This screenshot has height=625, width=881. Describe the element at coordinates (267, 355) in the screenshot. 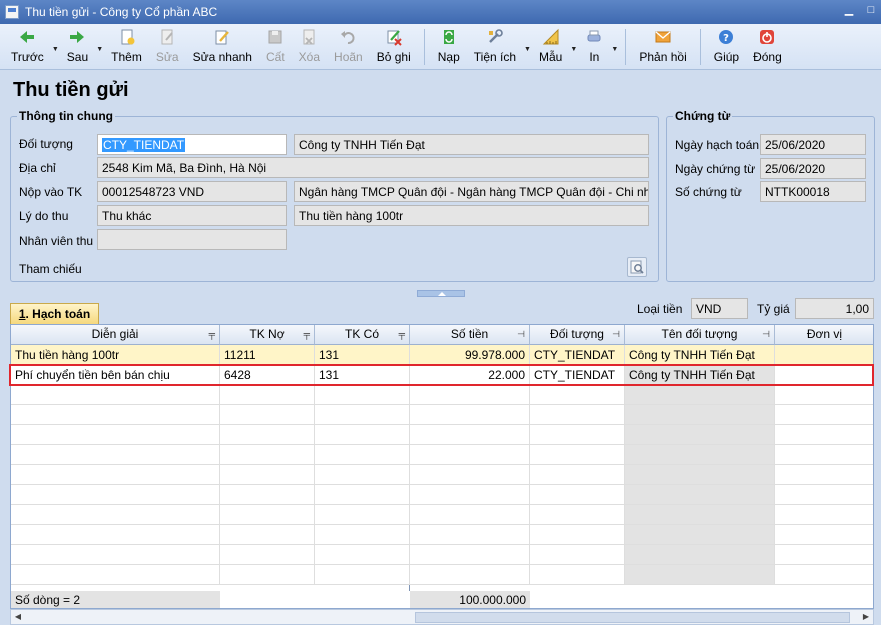

I see `table-cell: 11211` at that location.